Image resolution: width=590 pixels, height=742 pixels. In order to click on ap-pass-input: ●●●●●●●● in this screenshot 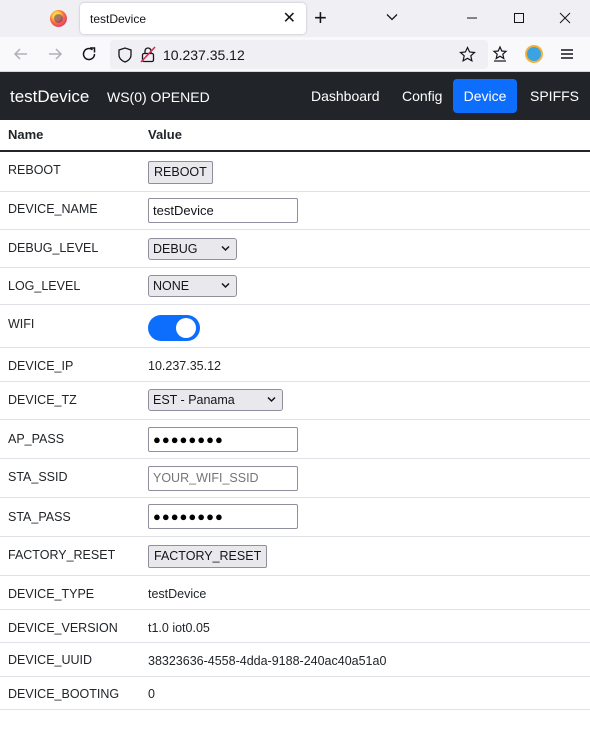, I will do `click(223, 439)`.